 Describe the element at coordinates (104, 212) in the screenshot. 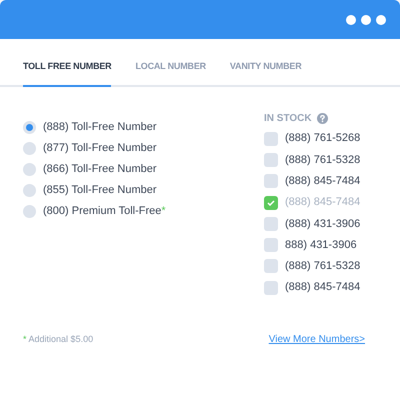

I see `radio-label: (800) Premium Toll-Free*` at that location.